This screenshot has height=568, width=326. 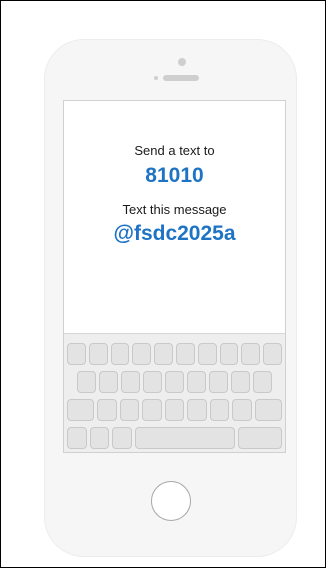 I want to click on keyboard-illustration, so click(x=174, y=392).